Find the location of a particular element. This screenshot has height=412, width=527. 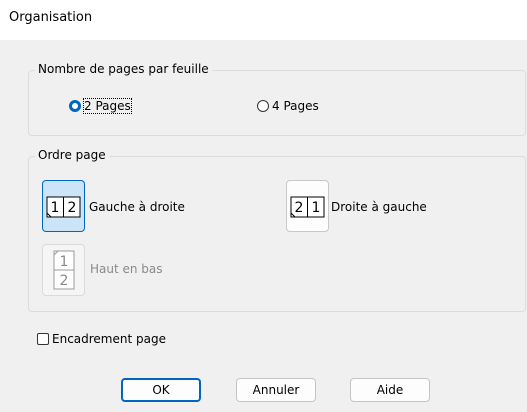

order-top-to-bottom-button: 1 2 is located at coordinates (63, 270).